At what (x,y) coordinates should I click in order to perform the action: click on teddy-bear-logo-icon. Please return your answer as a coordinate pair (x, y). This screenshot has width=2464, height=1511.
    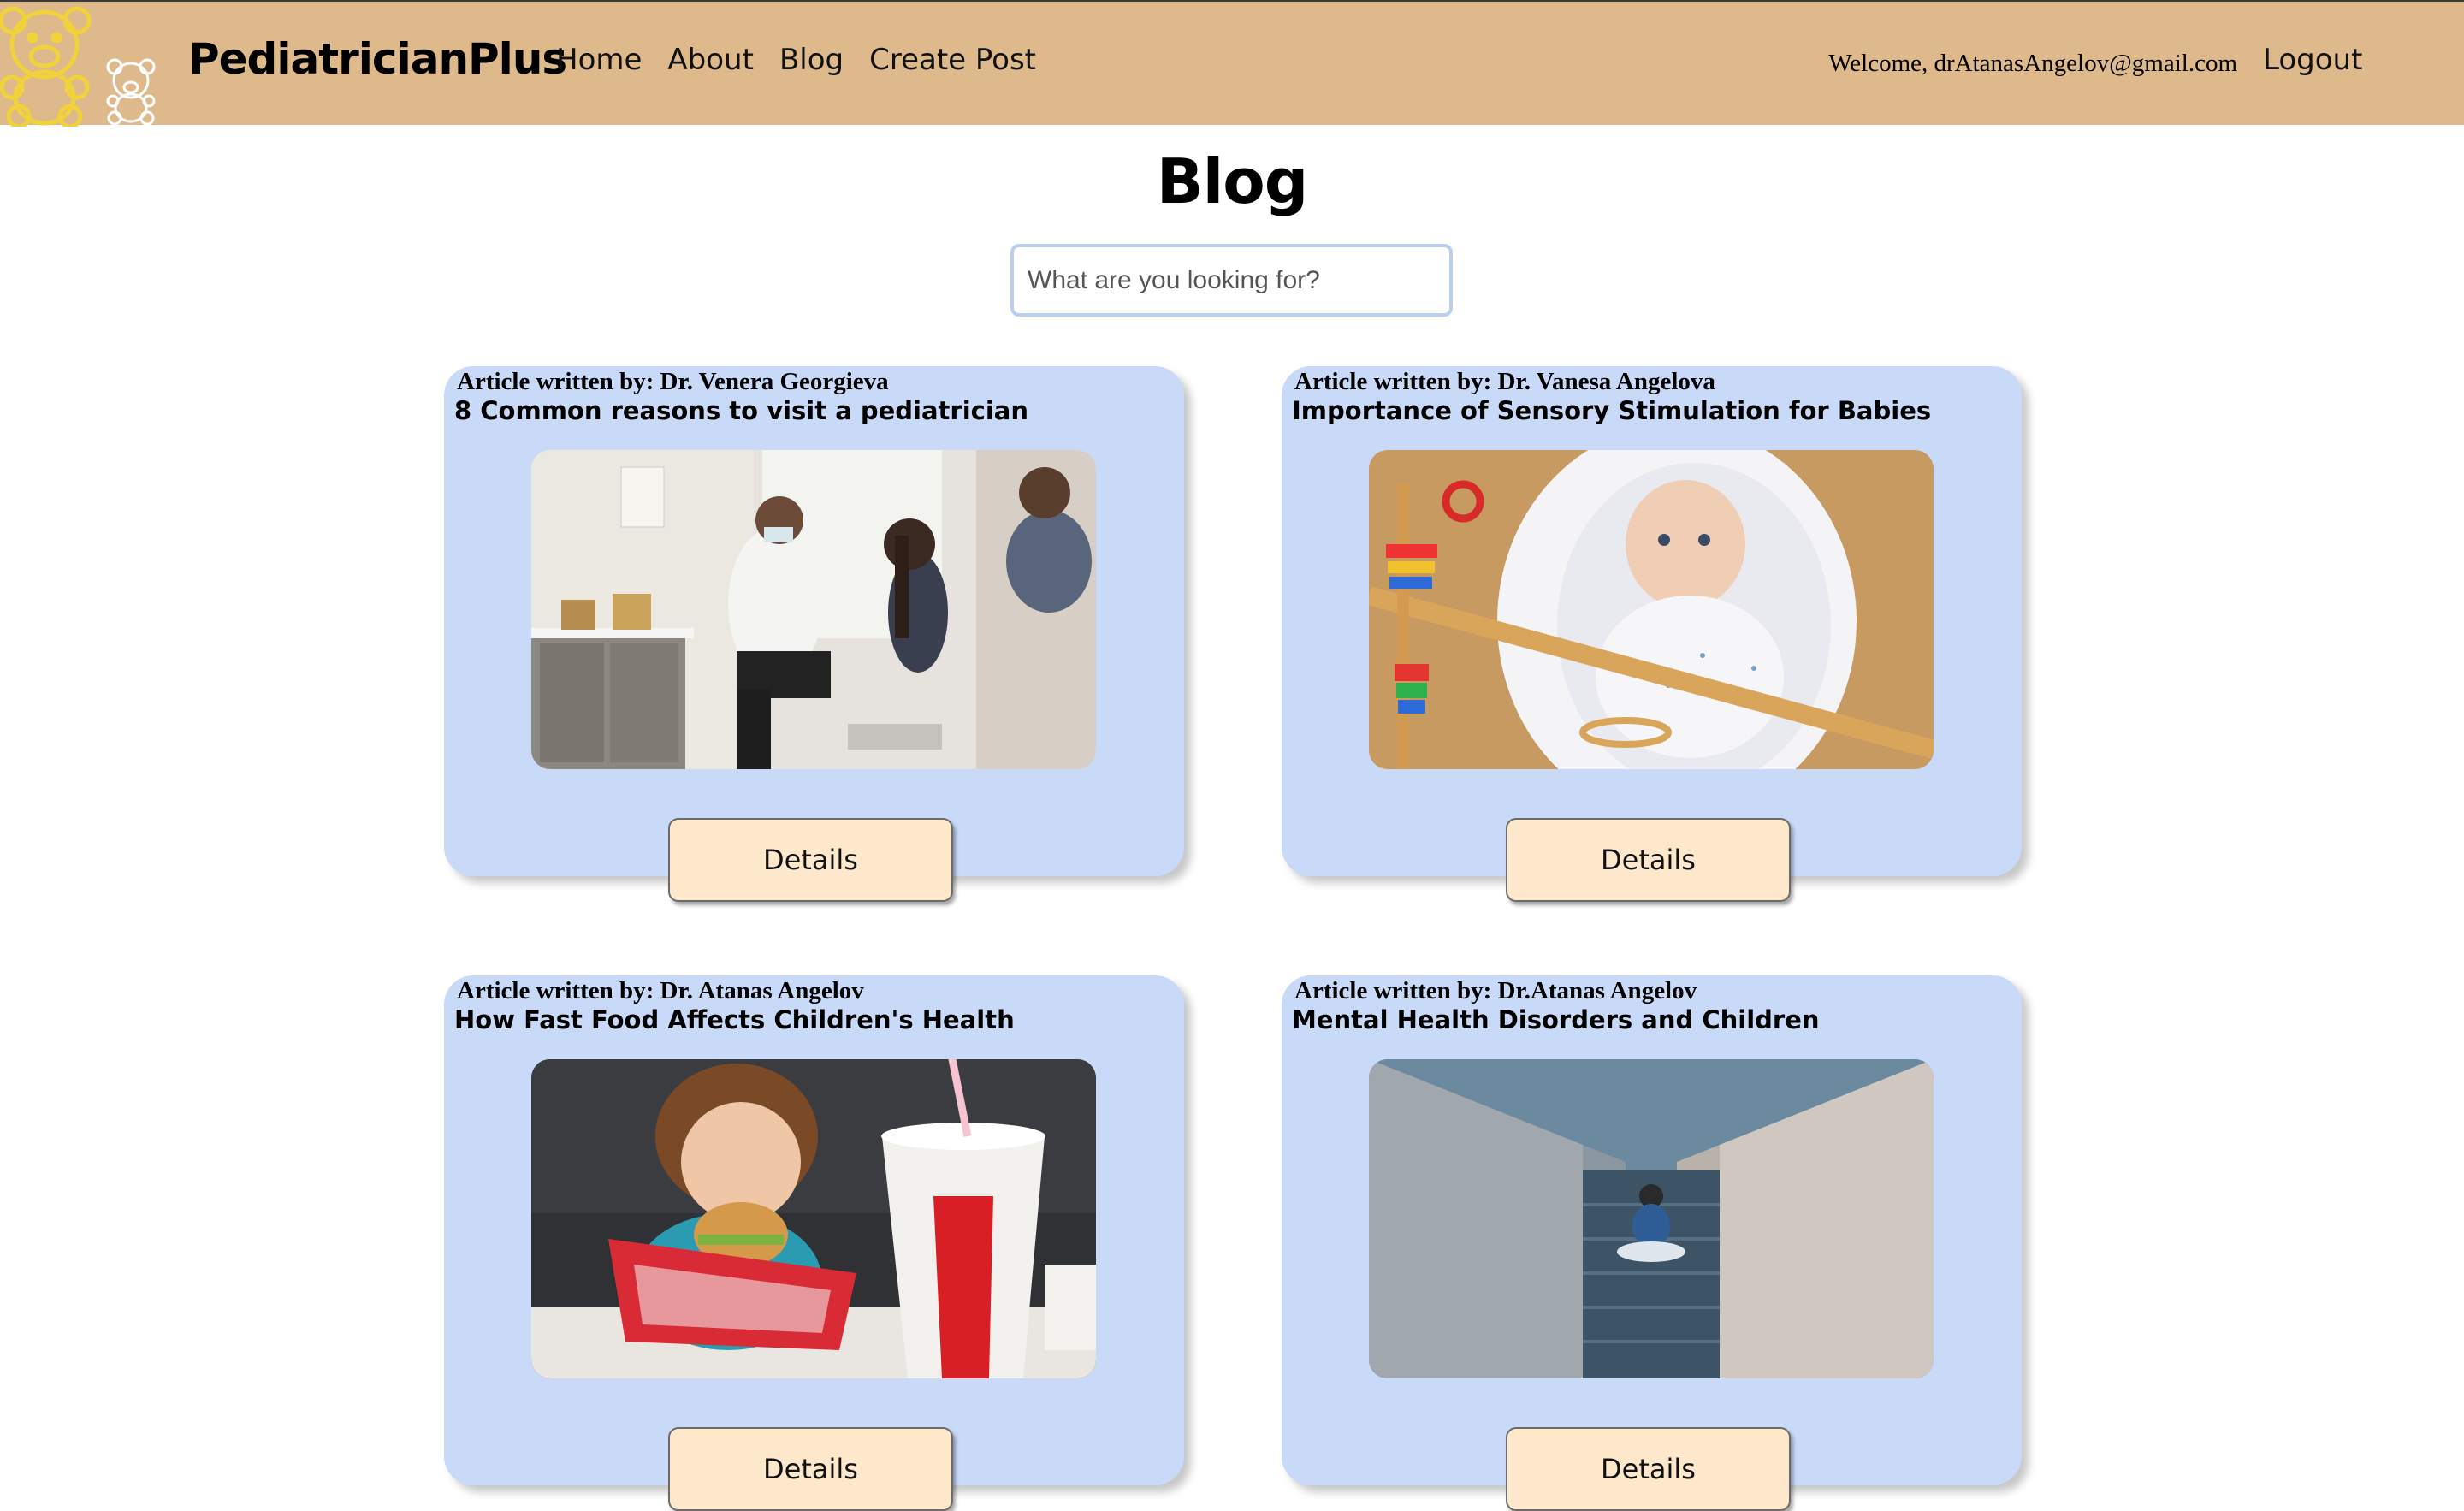
    Looking at the image, I should click on (78, 68).